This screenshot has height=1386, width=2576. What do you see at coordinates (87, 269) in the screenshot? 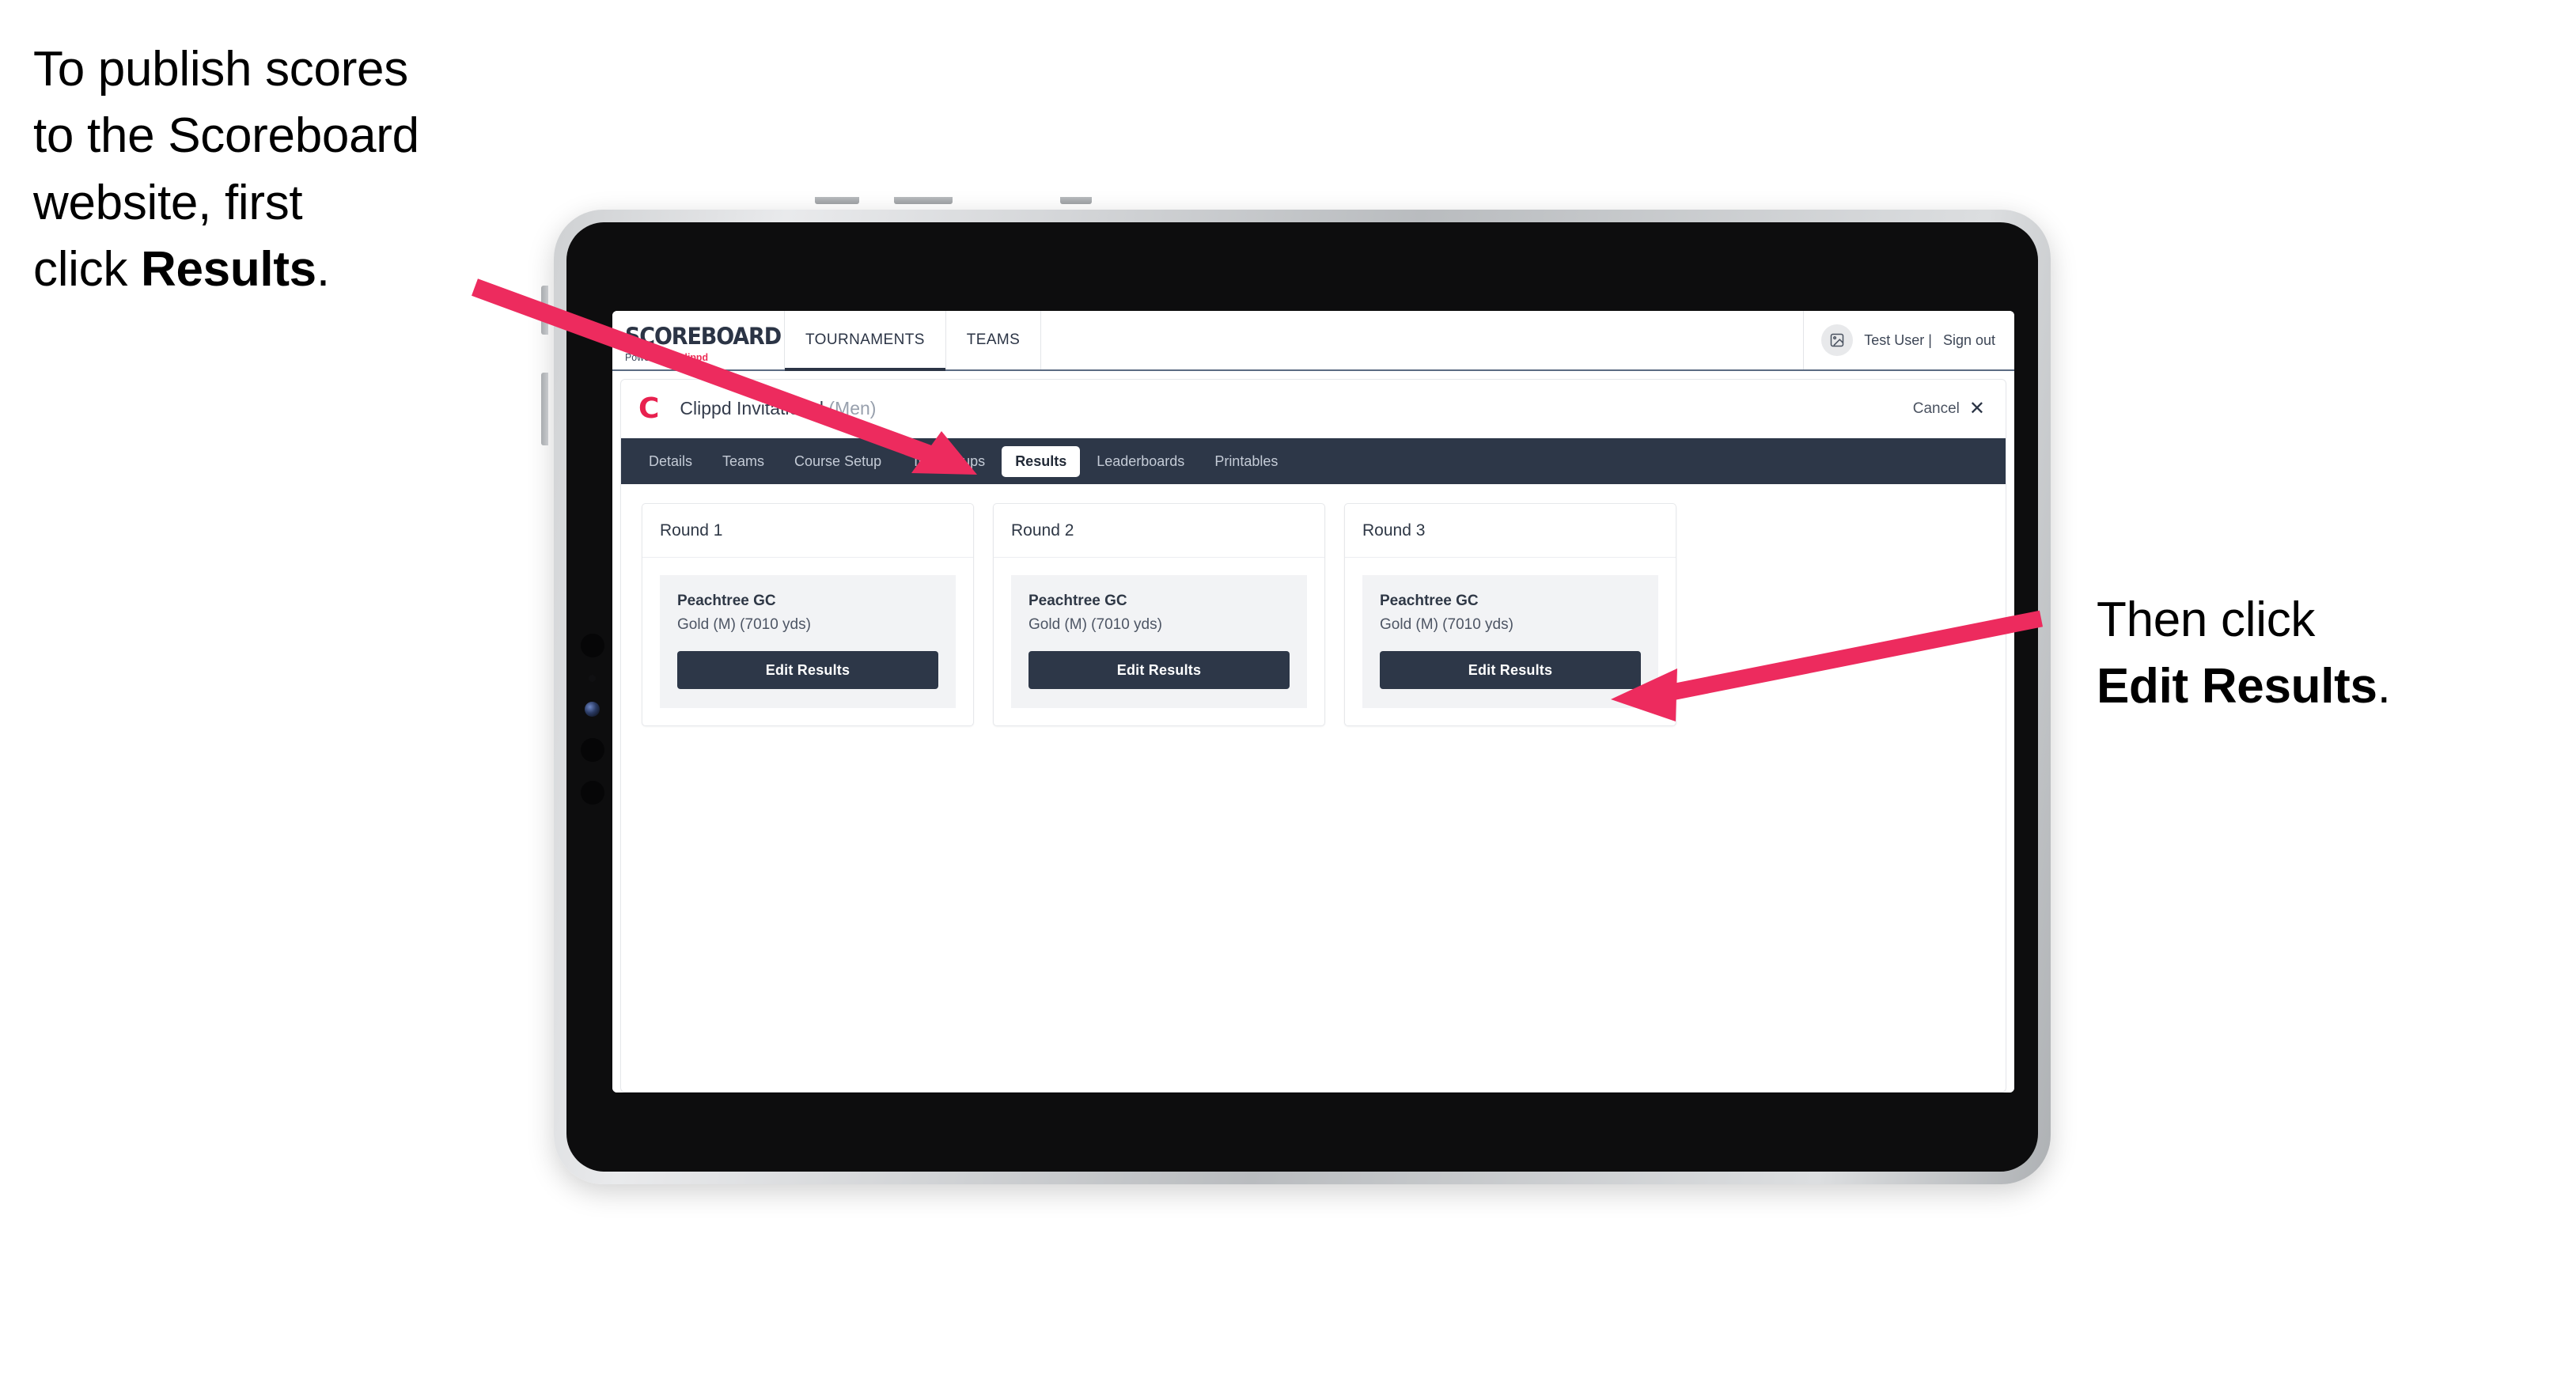
I see `annotation-left-line4-prefix: click` at bounding box center [87, 269].